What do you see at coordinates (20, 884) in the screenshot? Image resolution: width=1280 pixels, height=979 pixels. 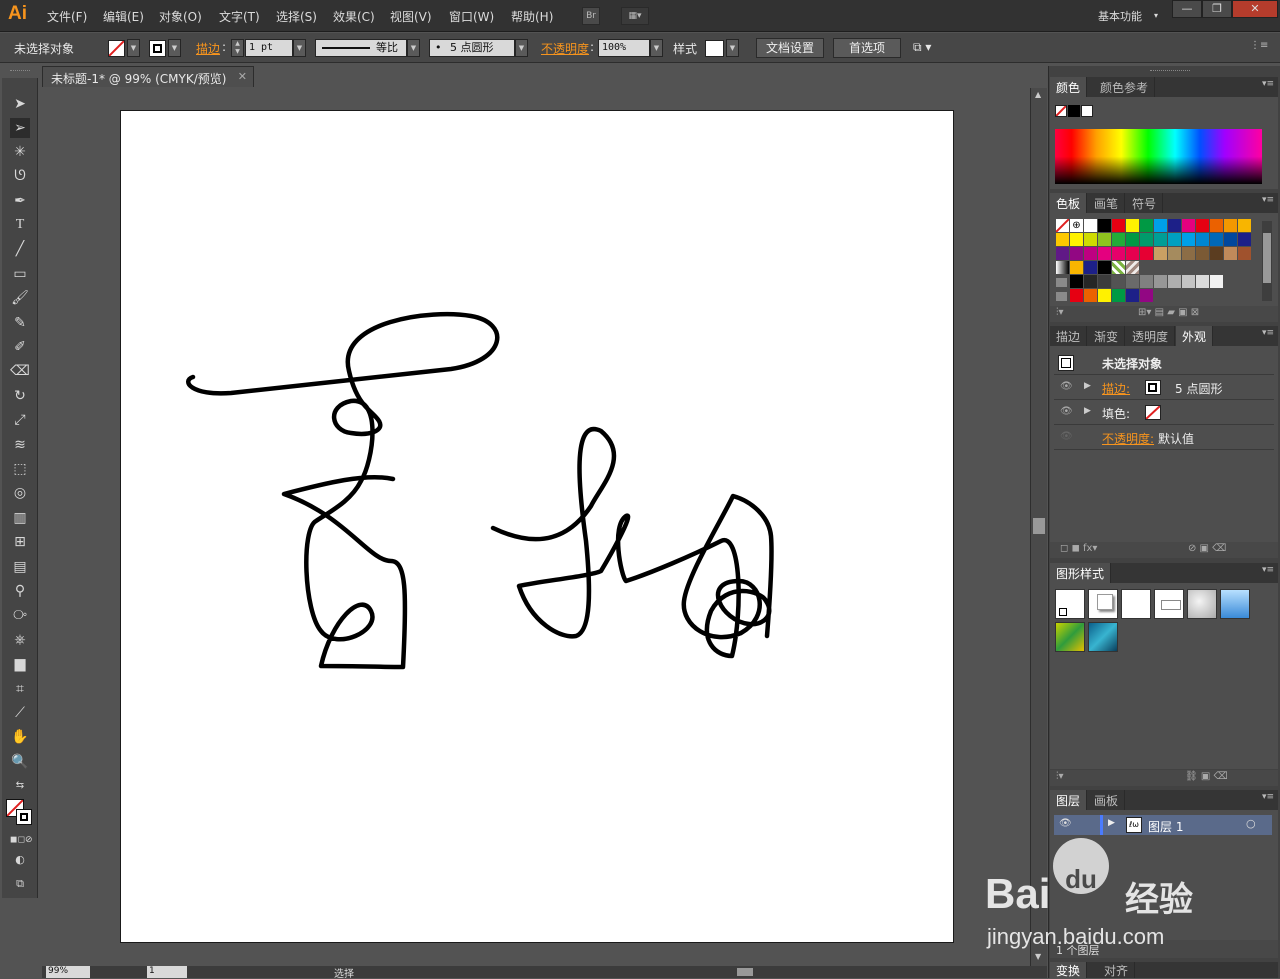 I see `screen-mode-icon: ⧉` at bounding box center [20, 884].